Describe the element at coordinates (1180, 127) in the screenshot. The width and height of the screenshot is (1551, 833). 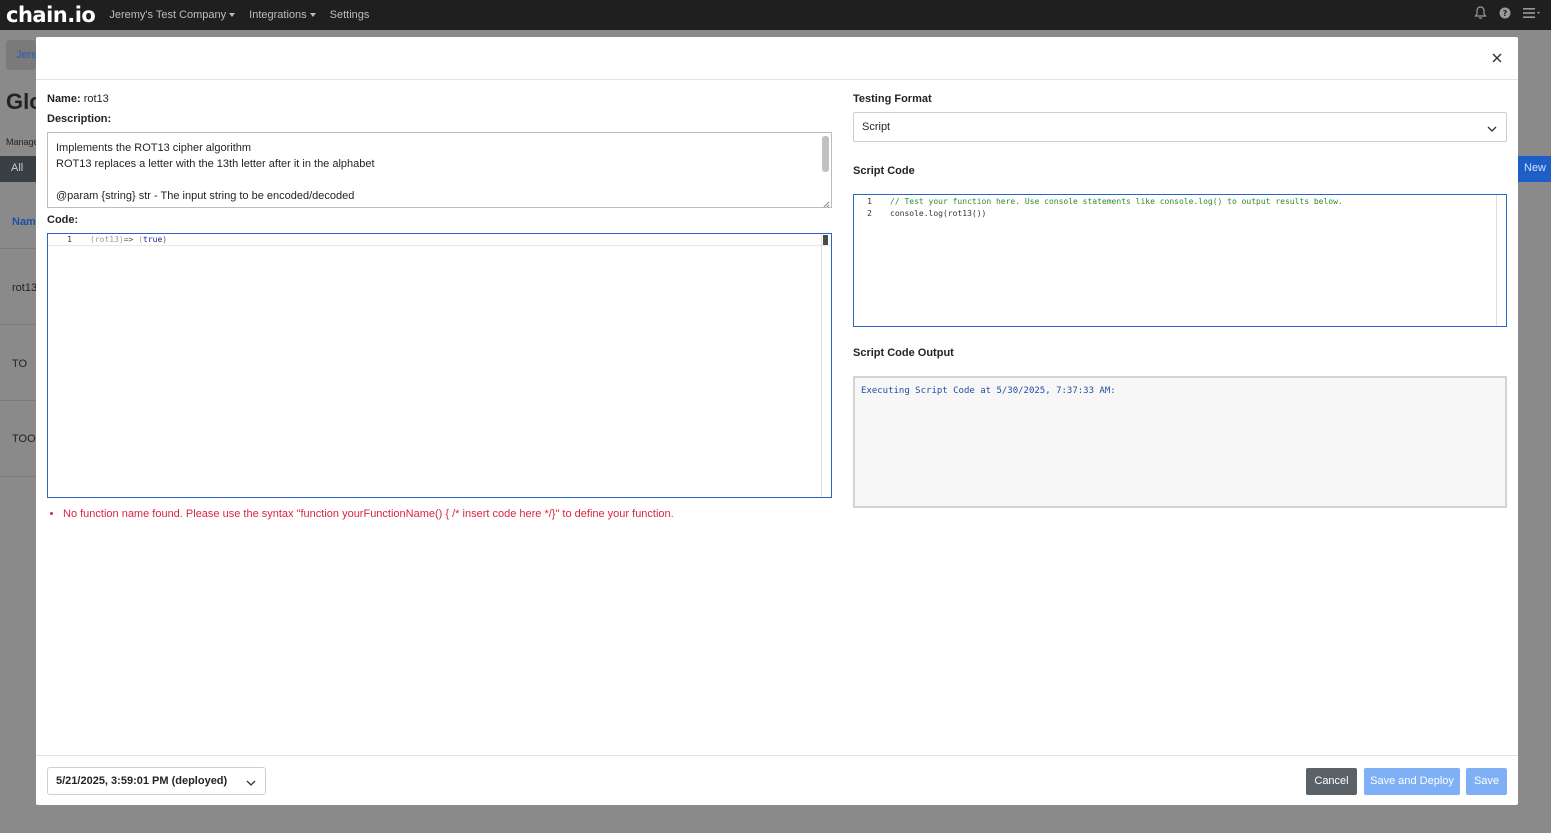
I see `testing-format-select: Script` at that location.